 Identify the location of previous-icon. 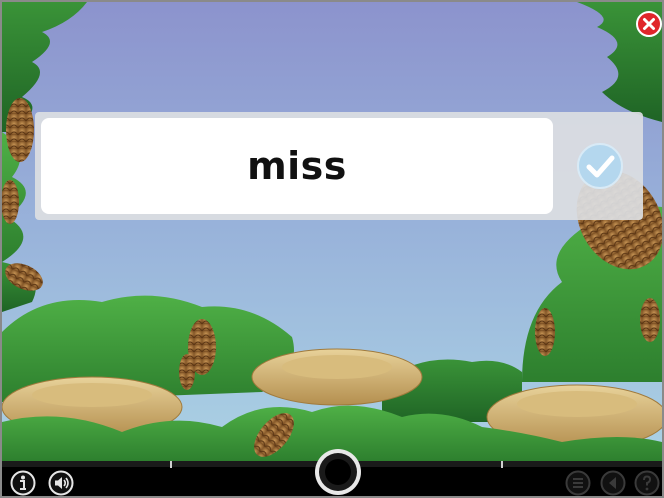
(613, 483).